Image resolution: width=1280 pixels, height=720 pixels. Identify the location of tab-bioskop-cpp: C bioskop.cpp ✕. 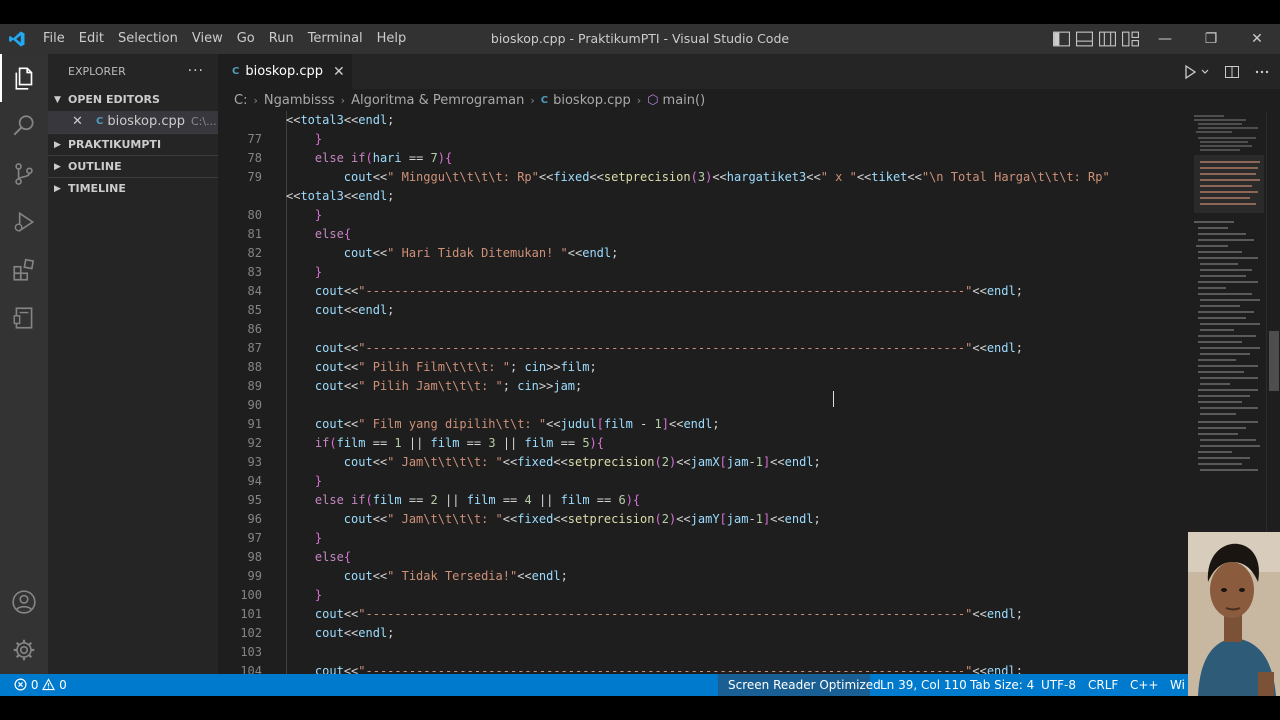
(285, 71).